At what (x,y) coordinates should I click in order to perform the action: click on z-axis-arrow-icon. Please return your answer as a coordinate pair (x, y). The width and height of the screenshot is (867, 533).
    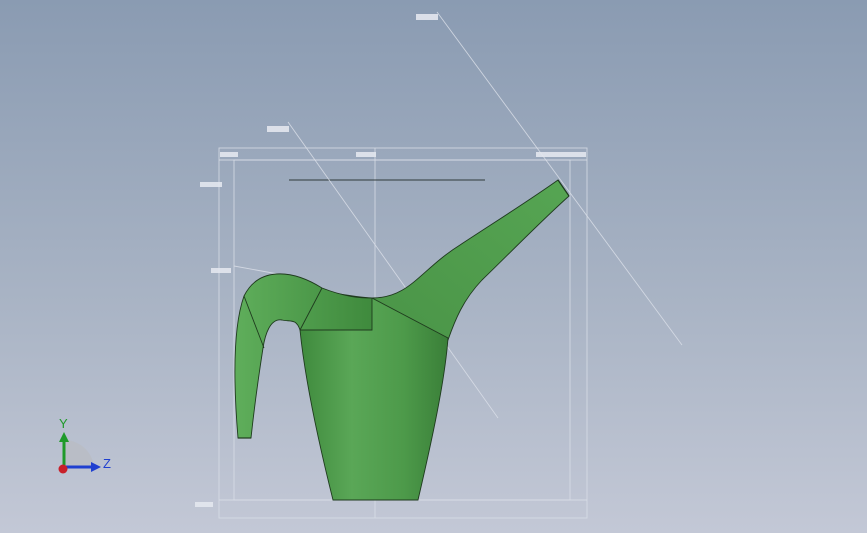
    Looking at the image, I should click on (96, 467).